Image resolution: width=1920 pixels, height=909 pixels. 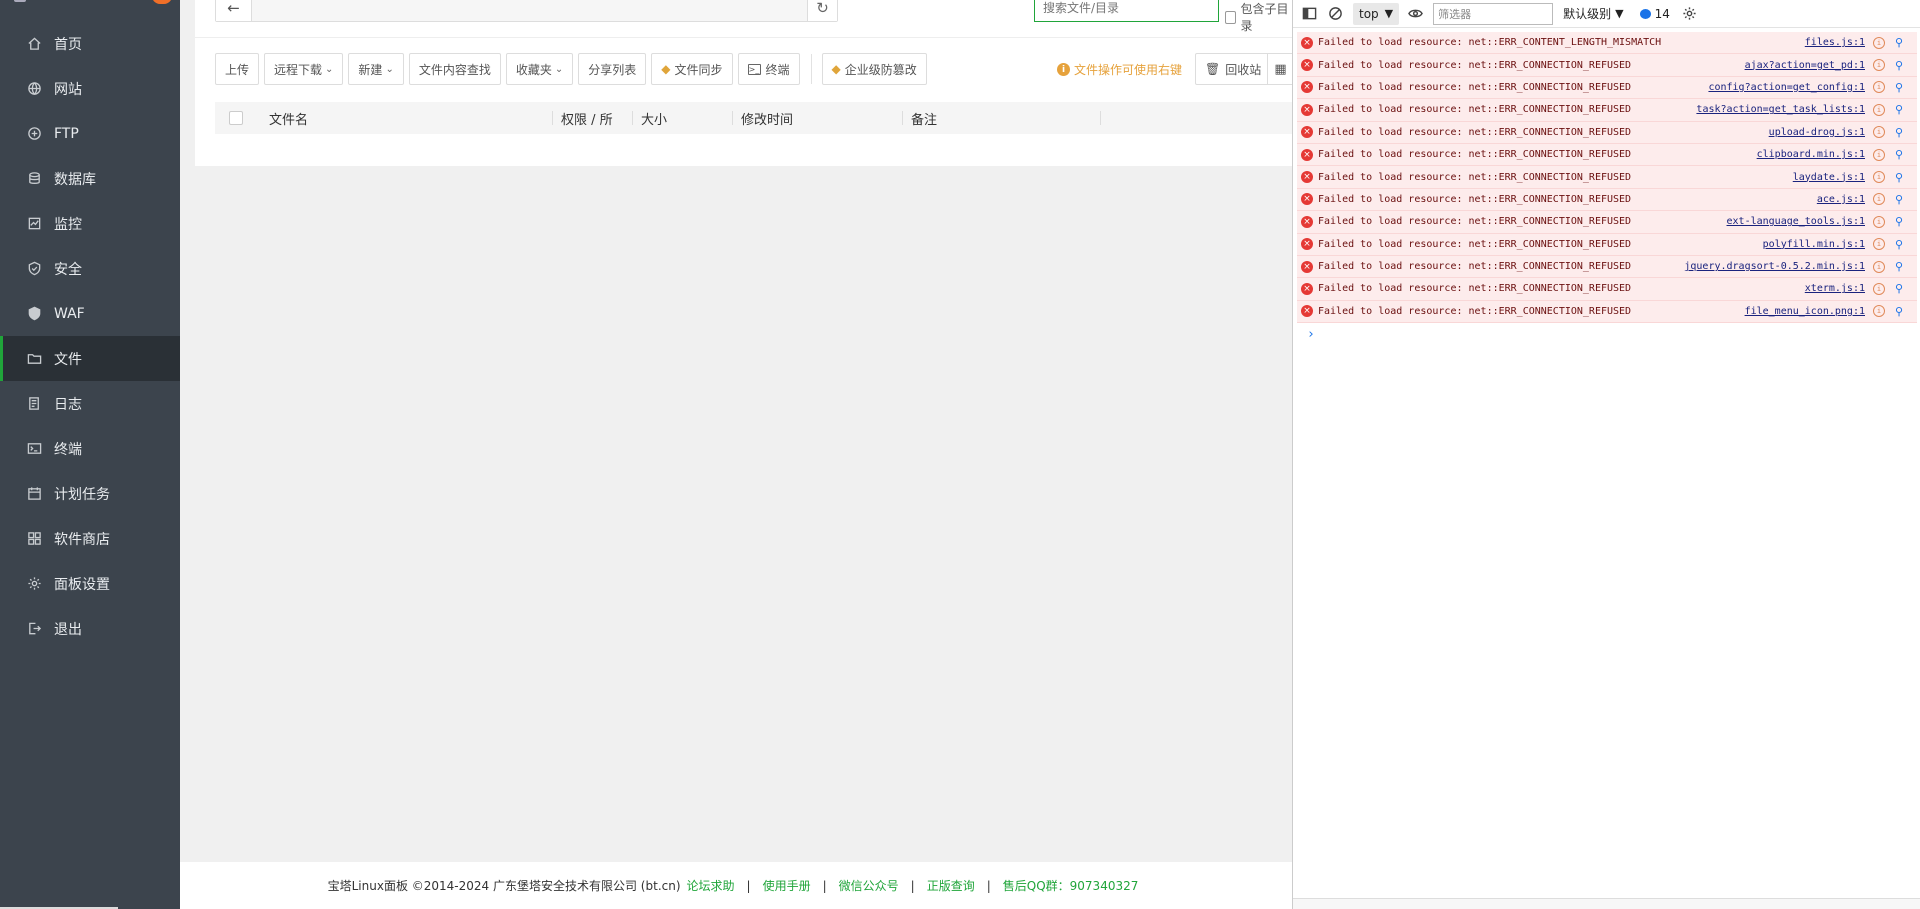 I want to click on column-remark-label: 备注, so click(x=924, y=120).